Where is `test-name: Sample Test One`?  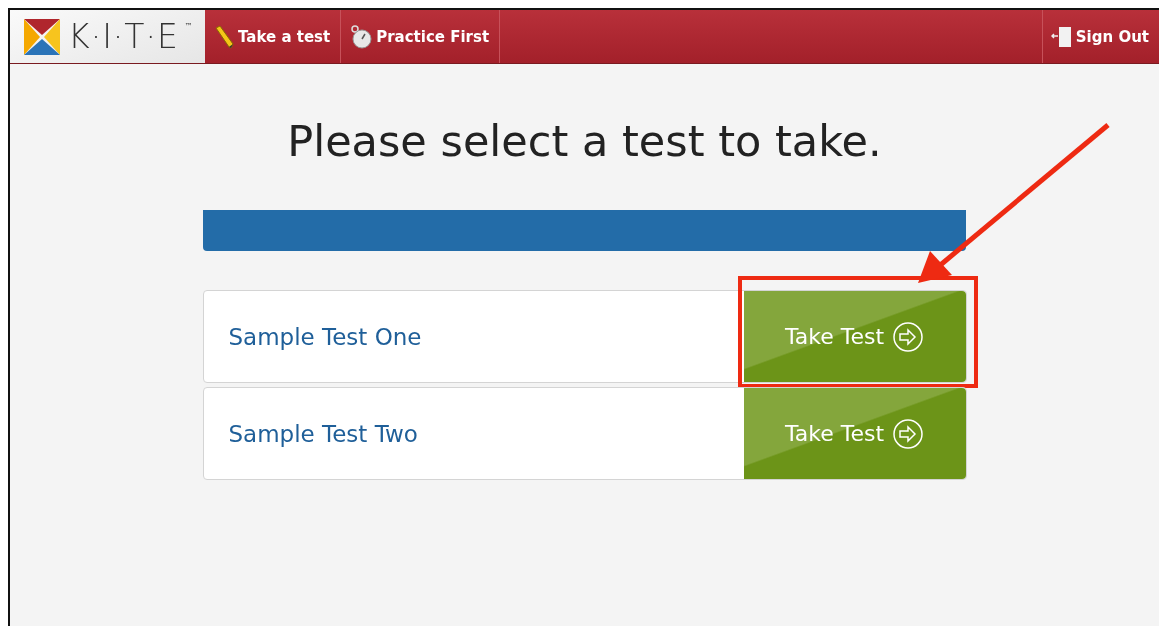 test-name: Sample Test One is located at coordinates (325, 336).